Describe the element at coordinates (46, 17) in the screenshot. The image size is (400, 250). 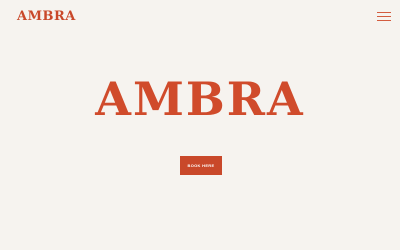
I see `logo: AMBRA` at that location.